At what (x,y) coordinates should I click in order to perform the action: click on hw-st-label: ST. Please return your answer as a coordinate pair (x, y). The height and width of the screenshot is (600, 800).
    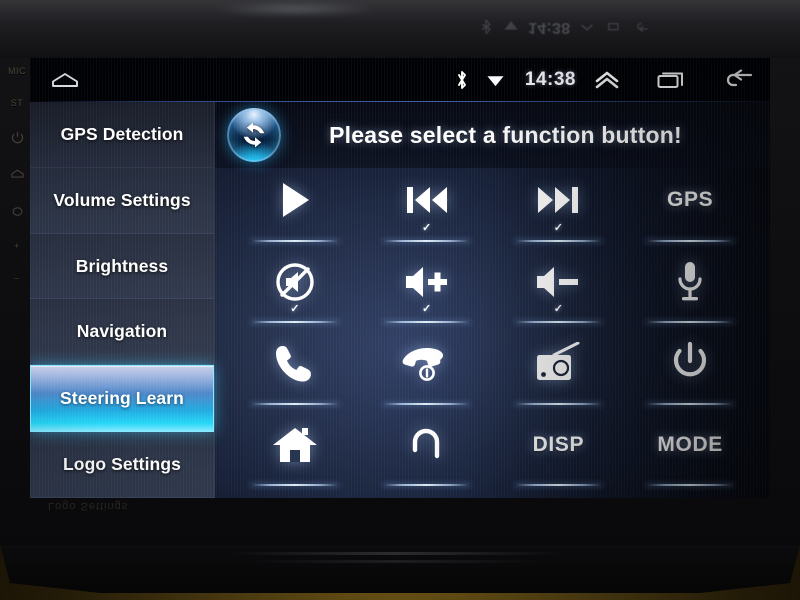
    Looking at the image, I should click on (17, 103).